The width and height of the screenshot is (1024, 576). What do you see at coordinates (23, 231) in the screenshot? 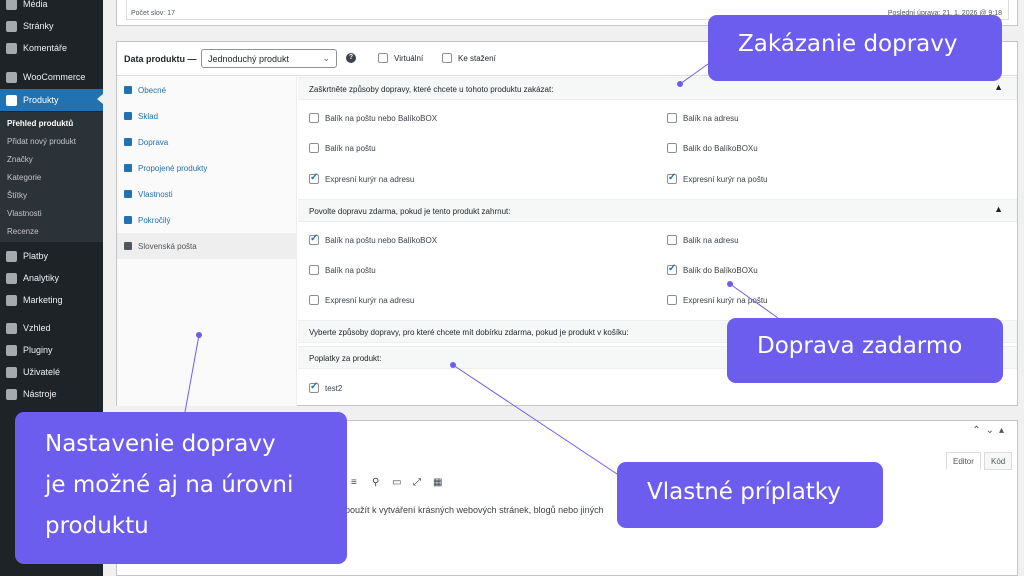
I see `submenu-reviews: Recenze` at bounding box center [23, 231].